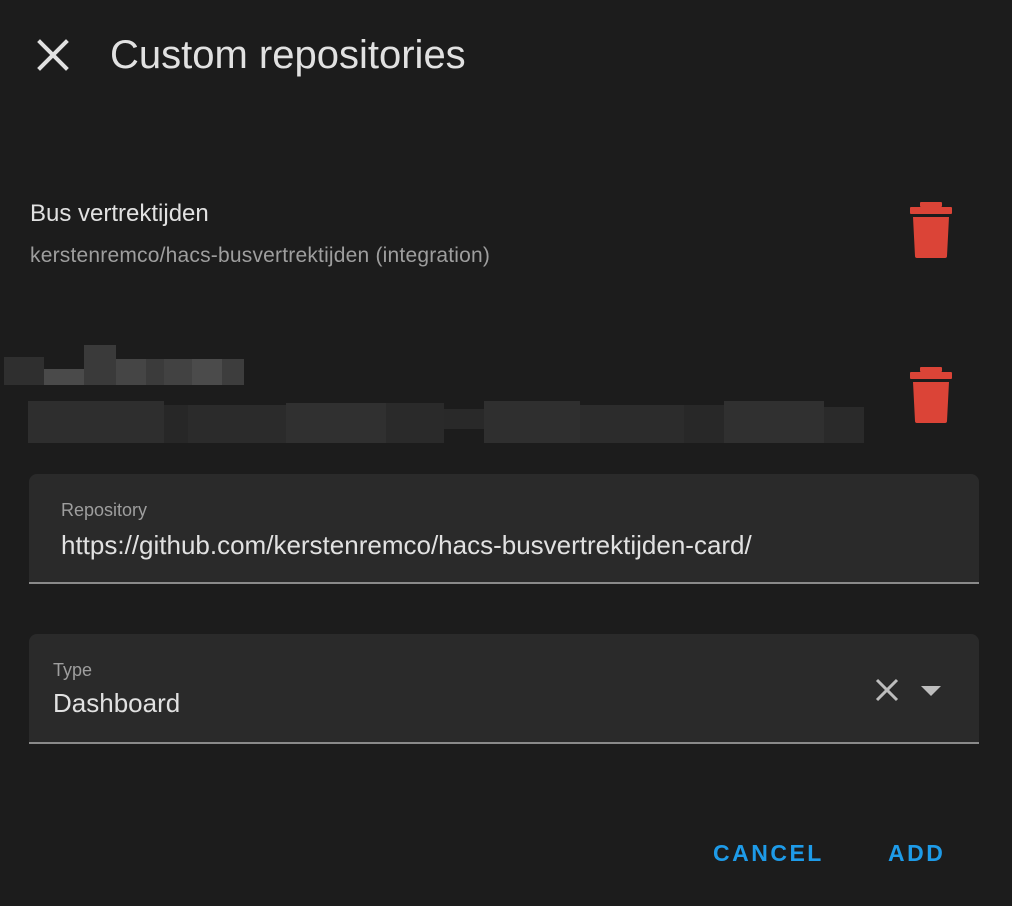 Image resolution: width=1012 pixels, height=906 pixels. Describe the element at coordinates (104, 510) in the screenshot. I see `repository-field-label: Repository` at that location.